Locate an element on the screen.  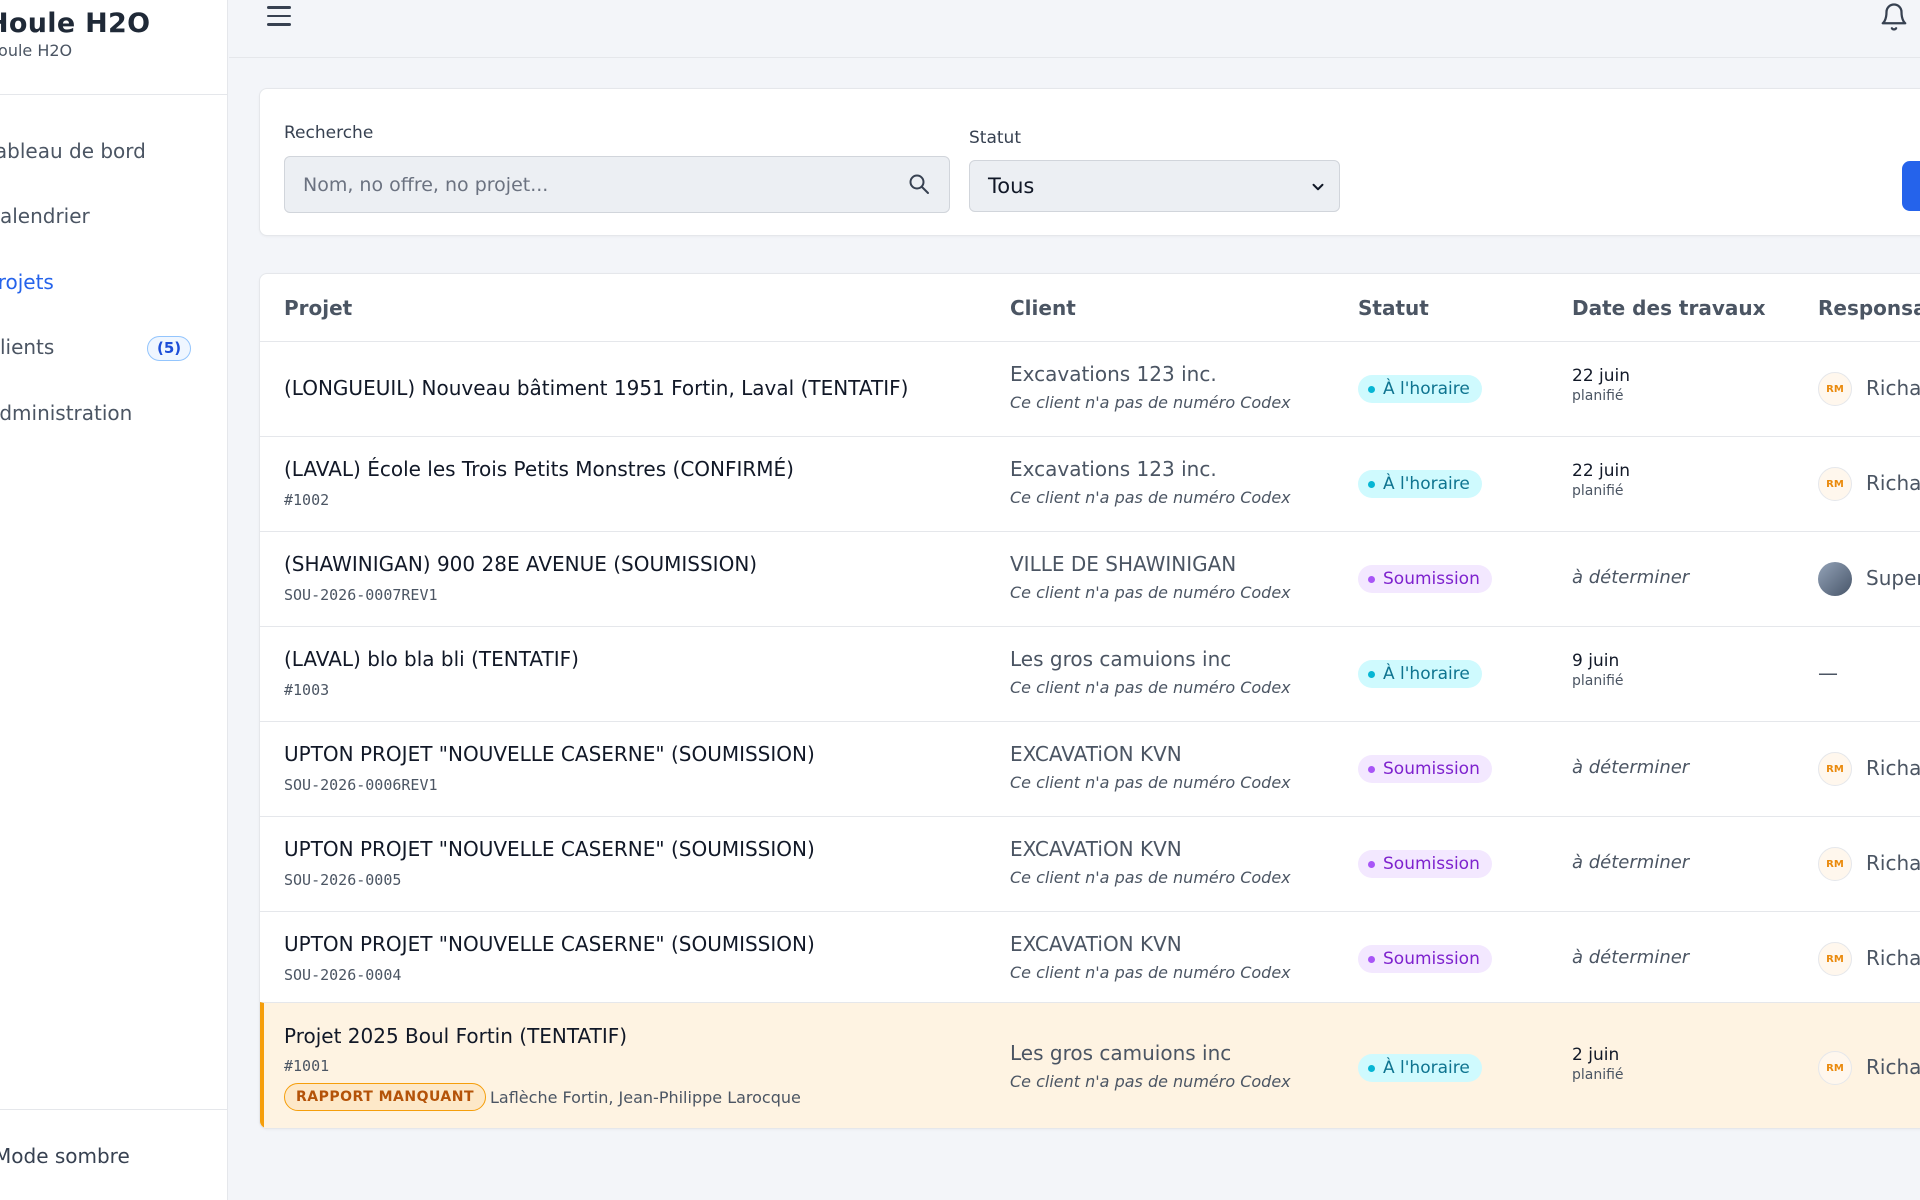
column-header-statut: Statut is located at coordinates (1393, 308).